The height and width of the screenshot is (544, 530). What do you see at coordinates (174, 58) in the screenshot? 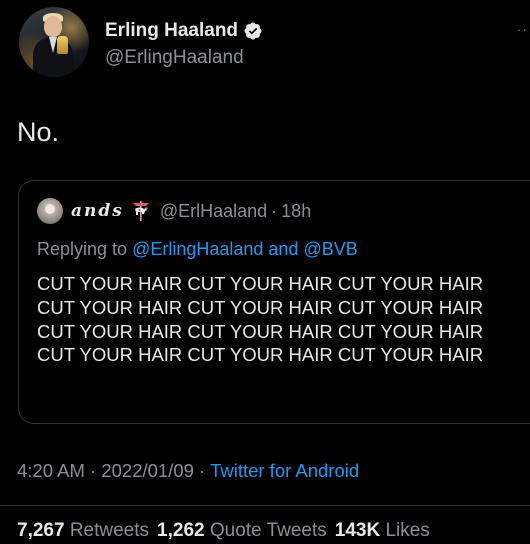
I see `author-handle: @ErlingHaaland` at bounding box center [174, 58].